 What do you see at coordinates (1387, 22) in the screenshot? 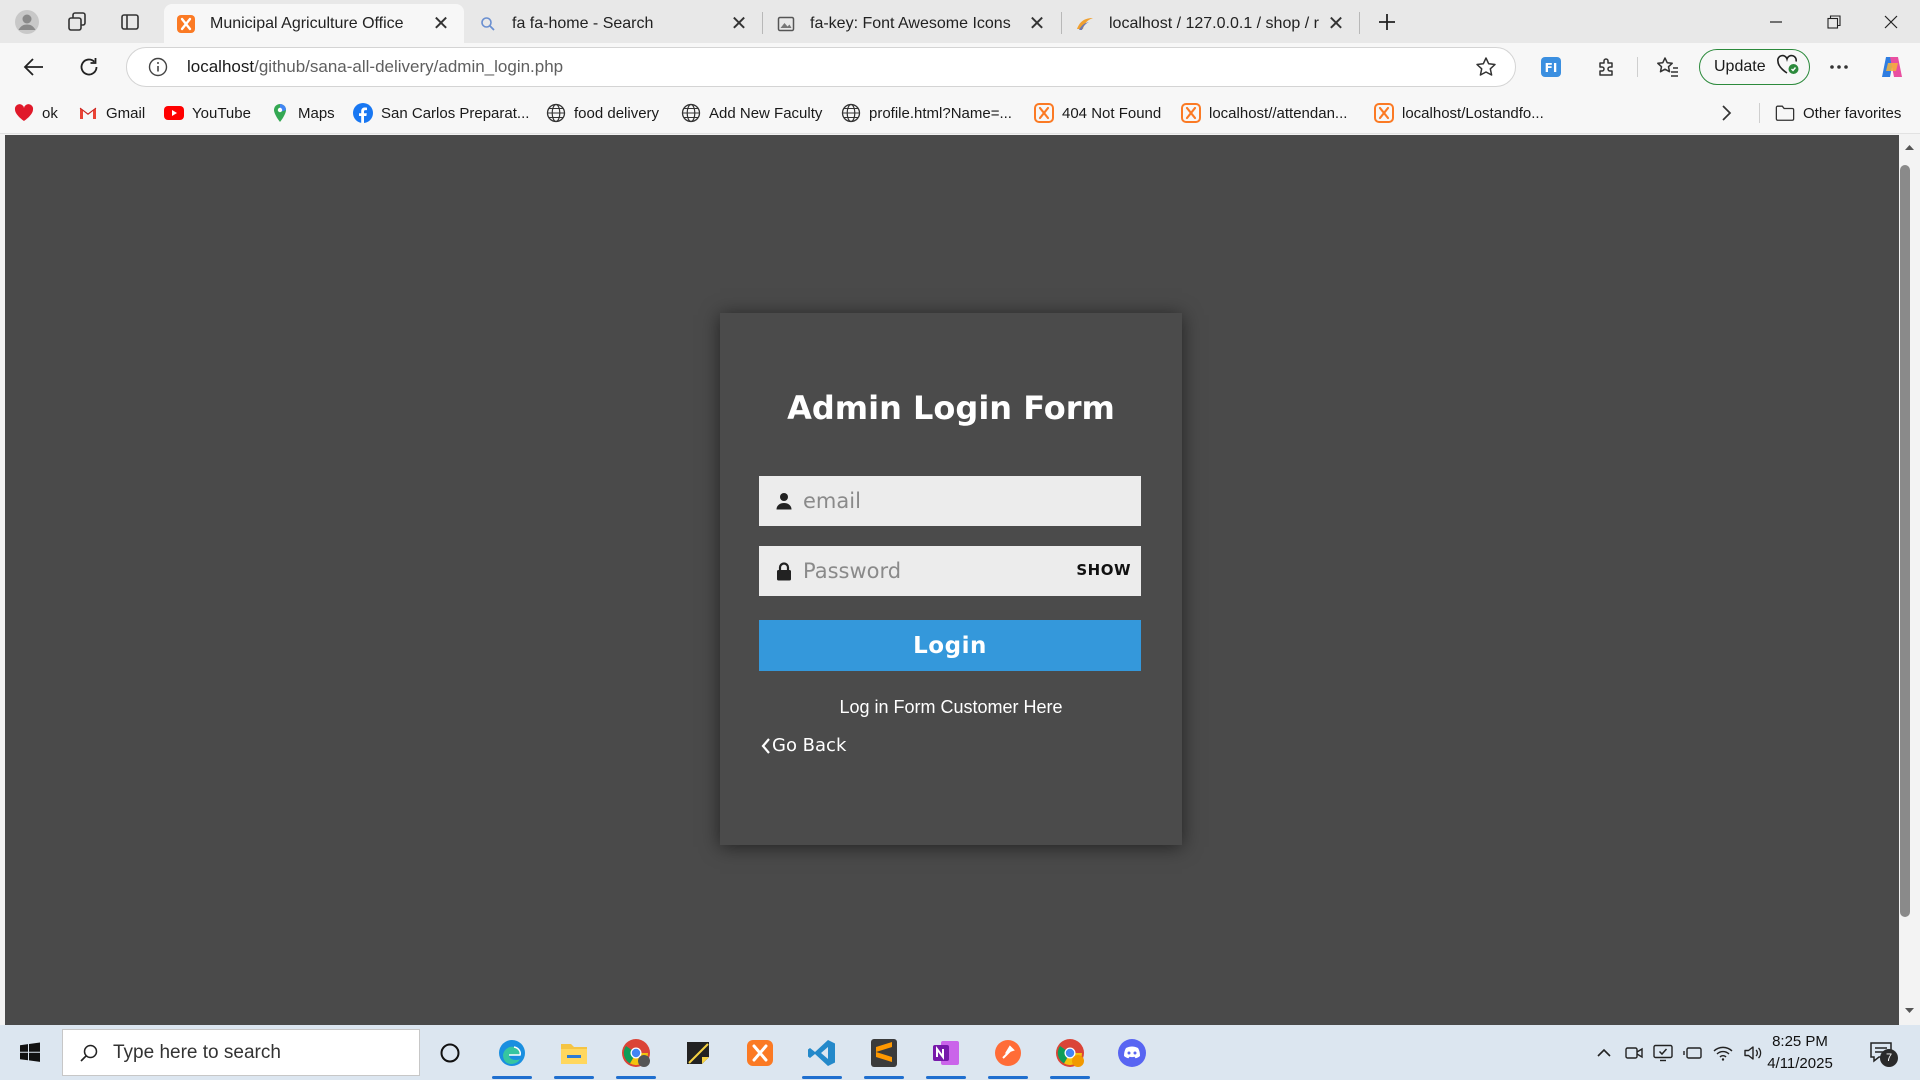
I see `new-tab-button` at bounding box center [1387, 22].